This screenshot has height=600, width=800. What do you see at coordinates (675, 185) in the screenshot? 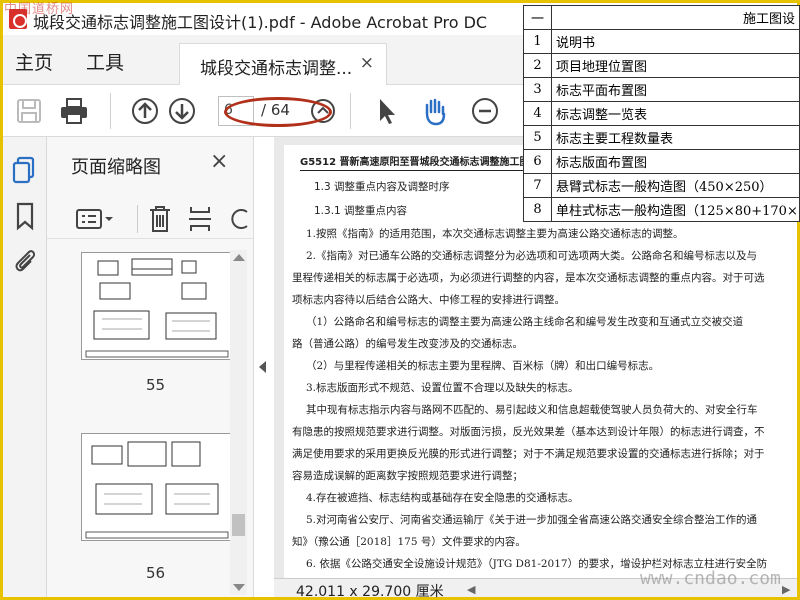
I see `drawing-title: 悬臂式标志一般构造图（450×250）` at bounding box center [675, 185].